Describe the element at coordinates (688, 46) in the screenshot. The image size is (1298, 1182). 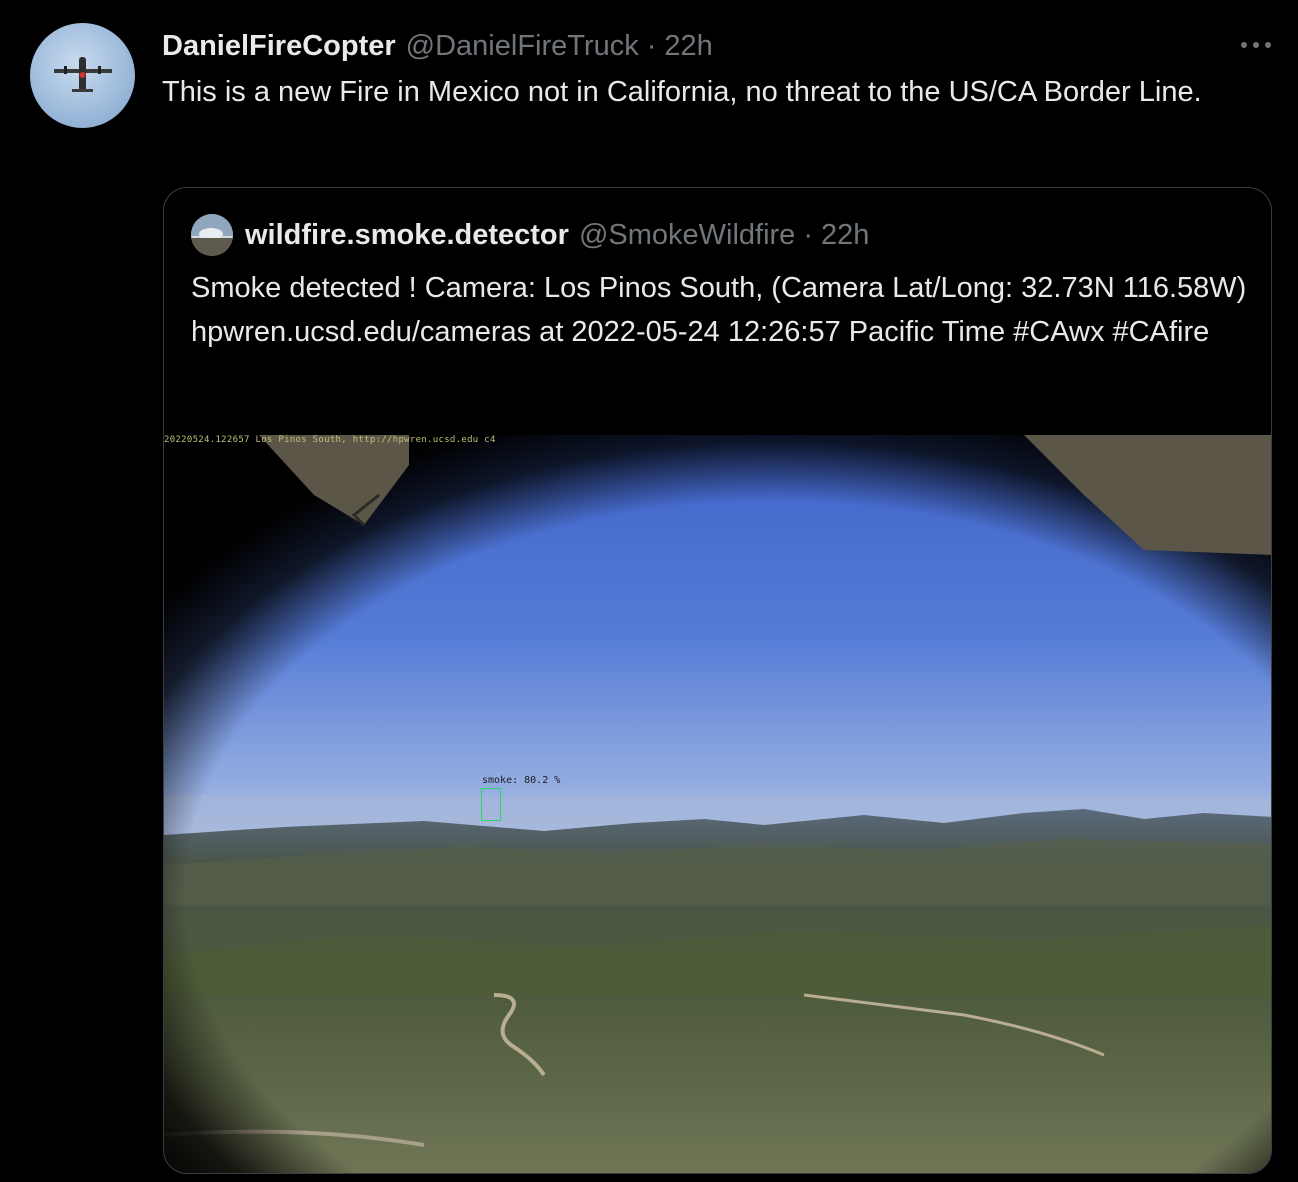
I see `tweet-time: 22h` at that location.